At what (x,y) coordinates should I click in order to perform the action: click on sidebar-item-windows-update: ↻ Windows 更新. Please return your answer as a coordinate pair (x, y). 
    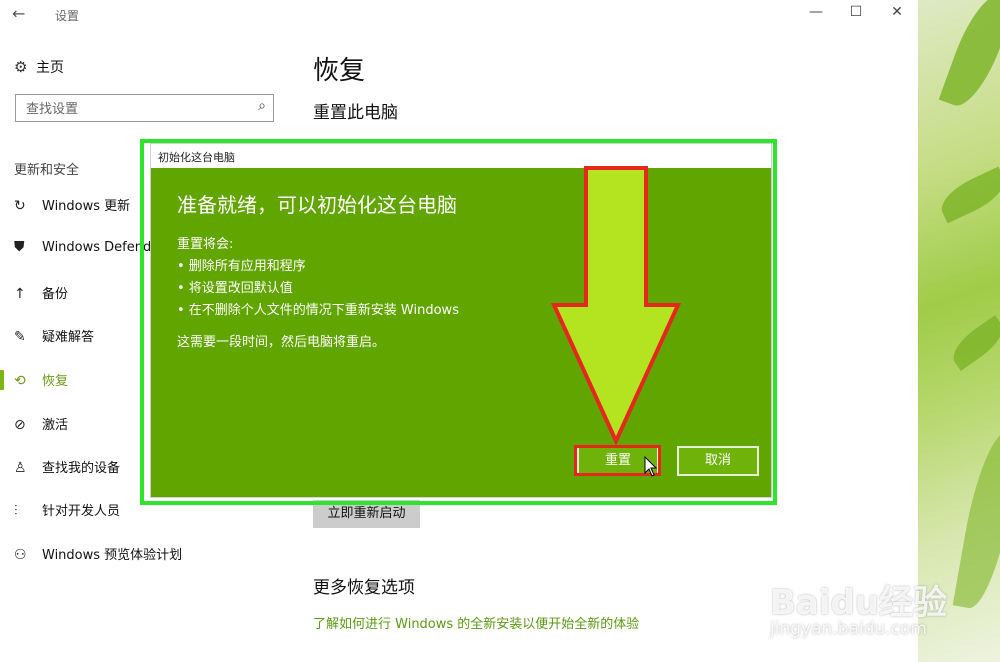
    Looking at the image, I should click on (72, 204).